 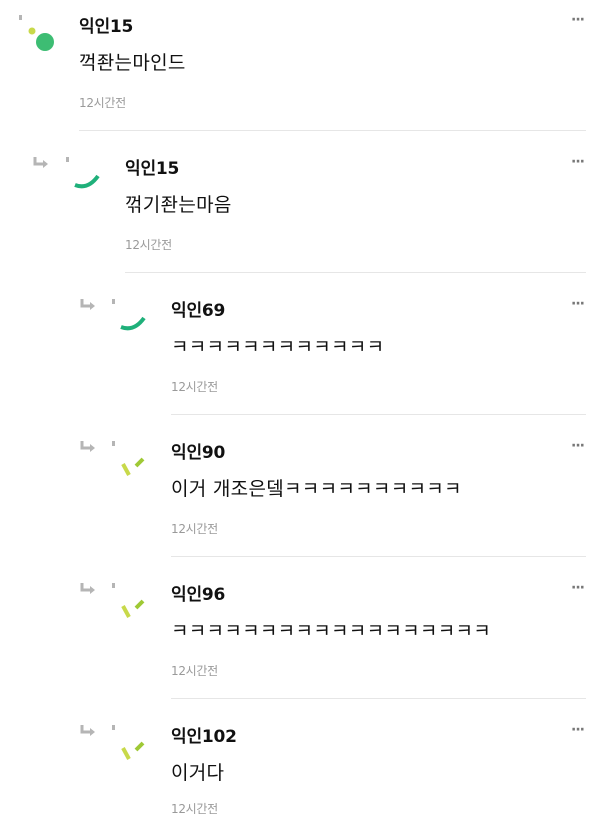 What do you see at coordinates (178, 205) in the screenshot?
I see `comment-text: 꺾기좐는마음` at bounding box center [178, 205].